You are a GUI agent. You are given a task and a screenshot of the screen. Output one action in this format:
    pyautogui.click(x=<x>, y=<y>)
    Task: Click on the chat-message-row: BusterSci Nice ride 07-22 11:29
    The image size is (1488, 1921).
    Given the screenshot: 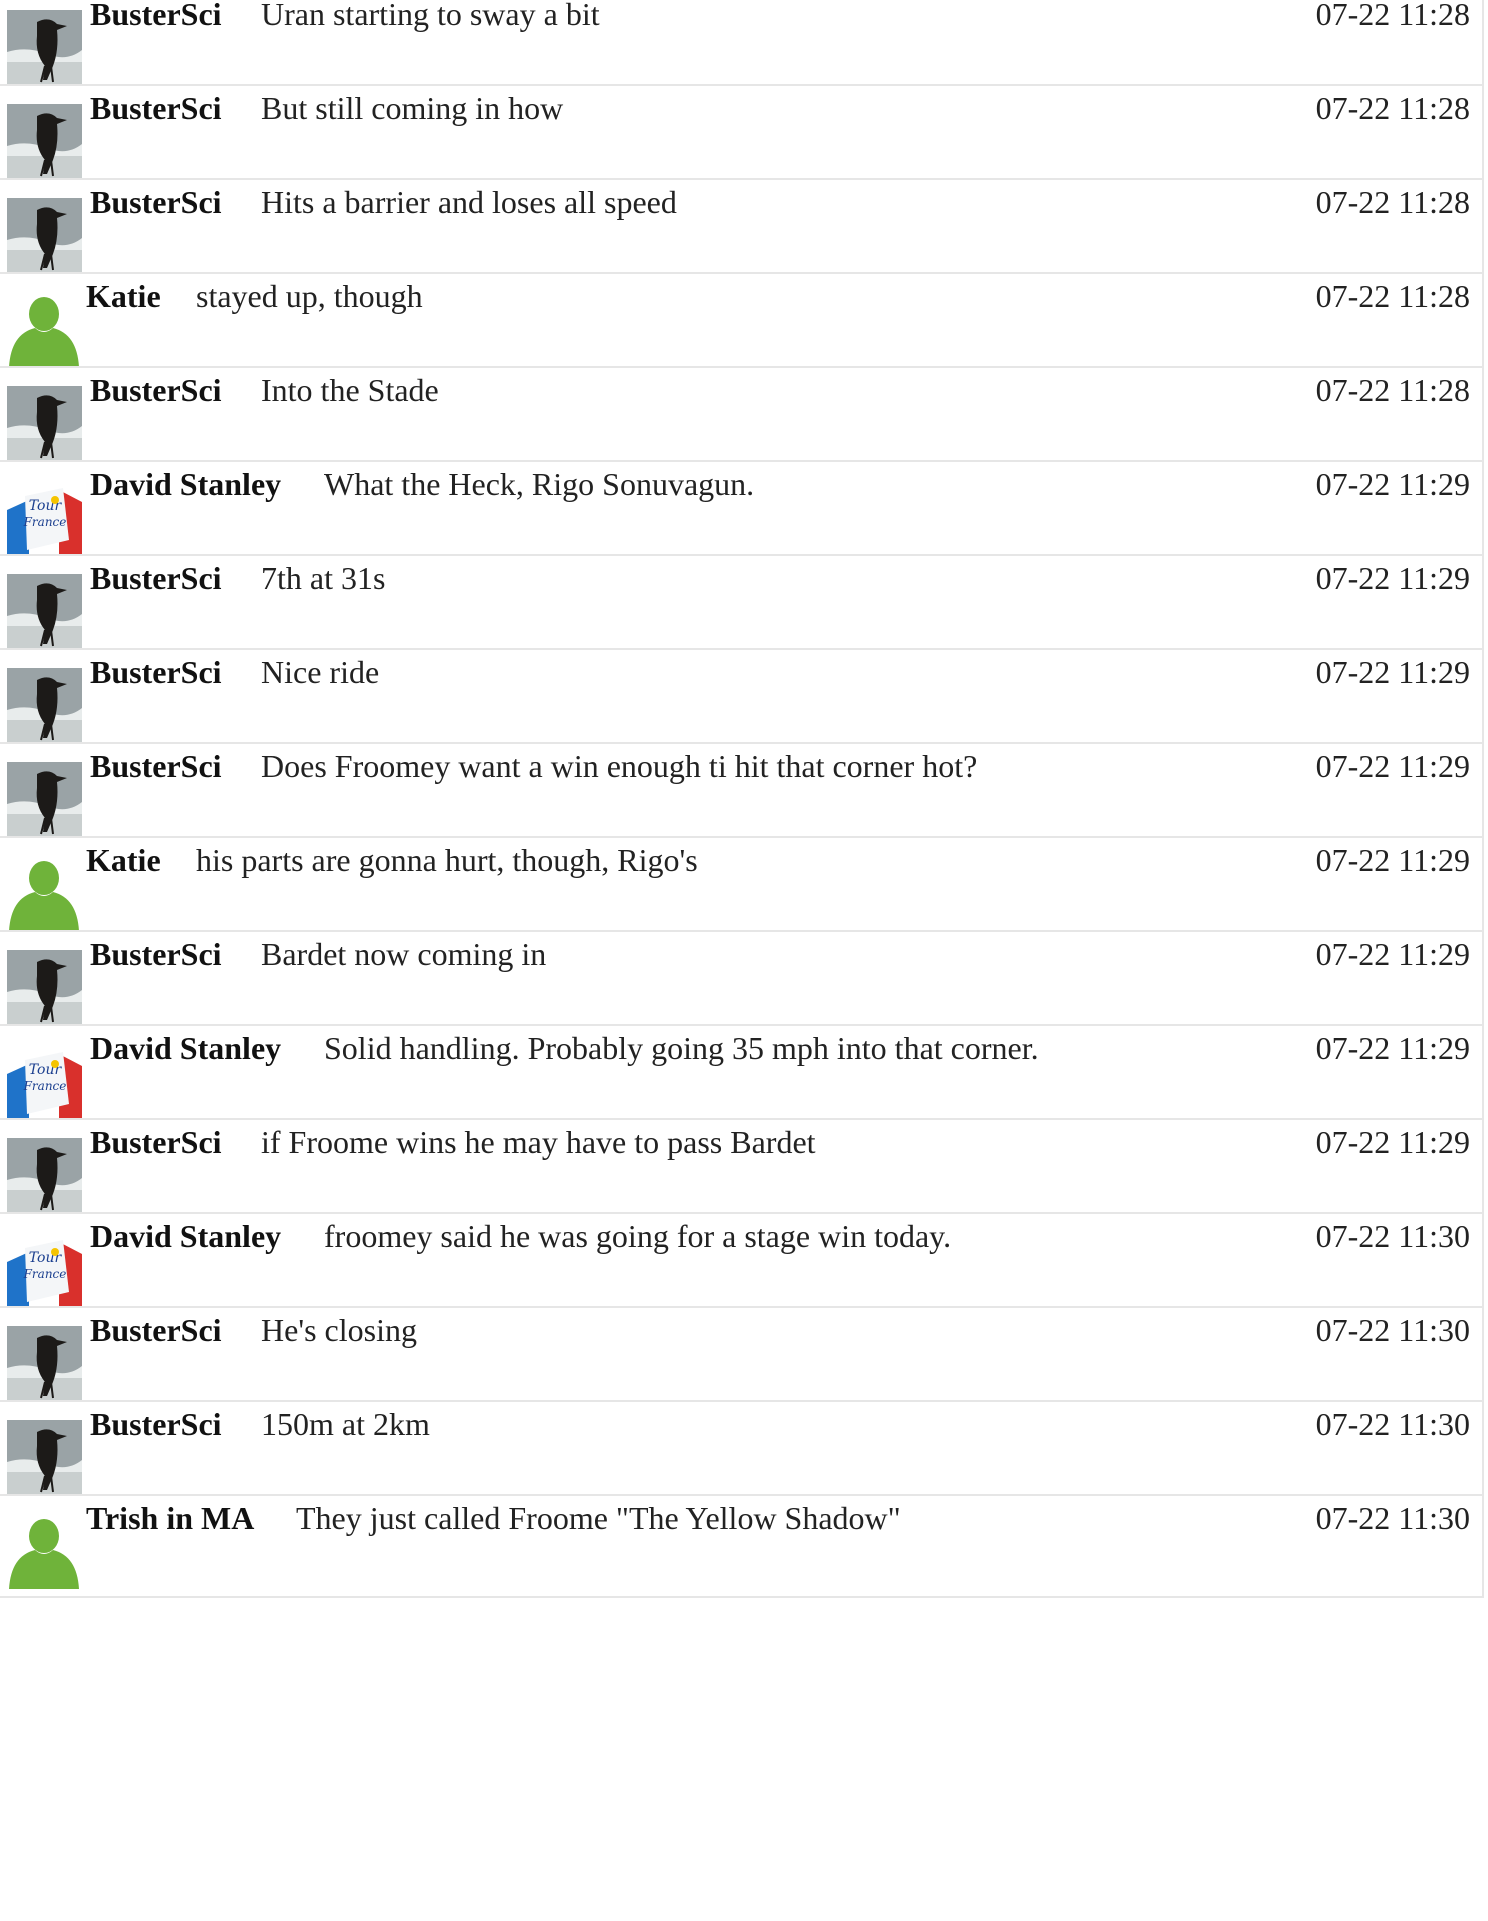 What is the action you would take?
    pyautogui.click(x=742, y=700)
    